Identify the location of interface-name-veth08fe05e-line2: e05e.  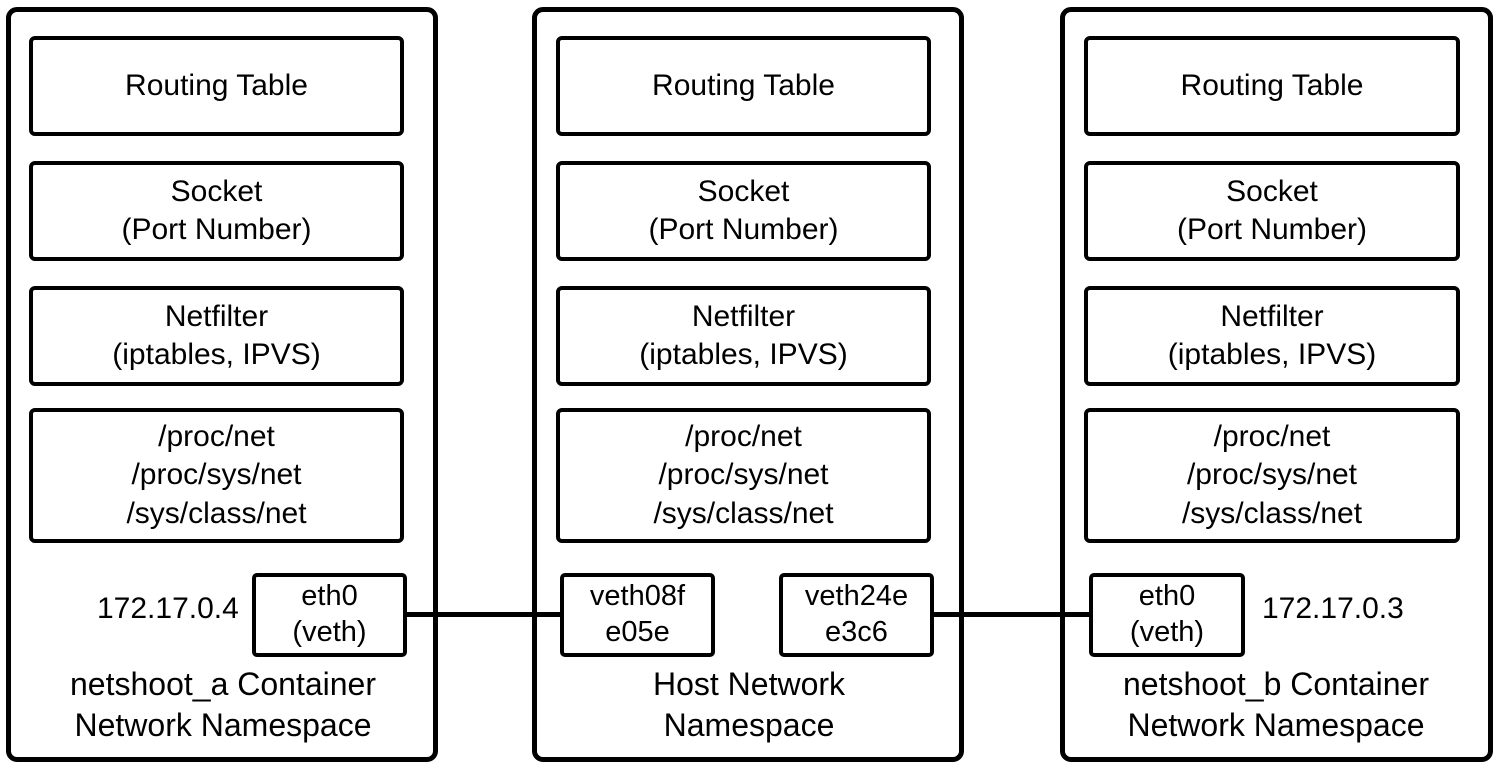
(637, 632).